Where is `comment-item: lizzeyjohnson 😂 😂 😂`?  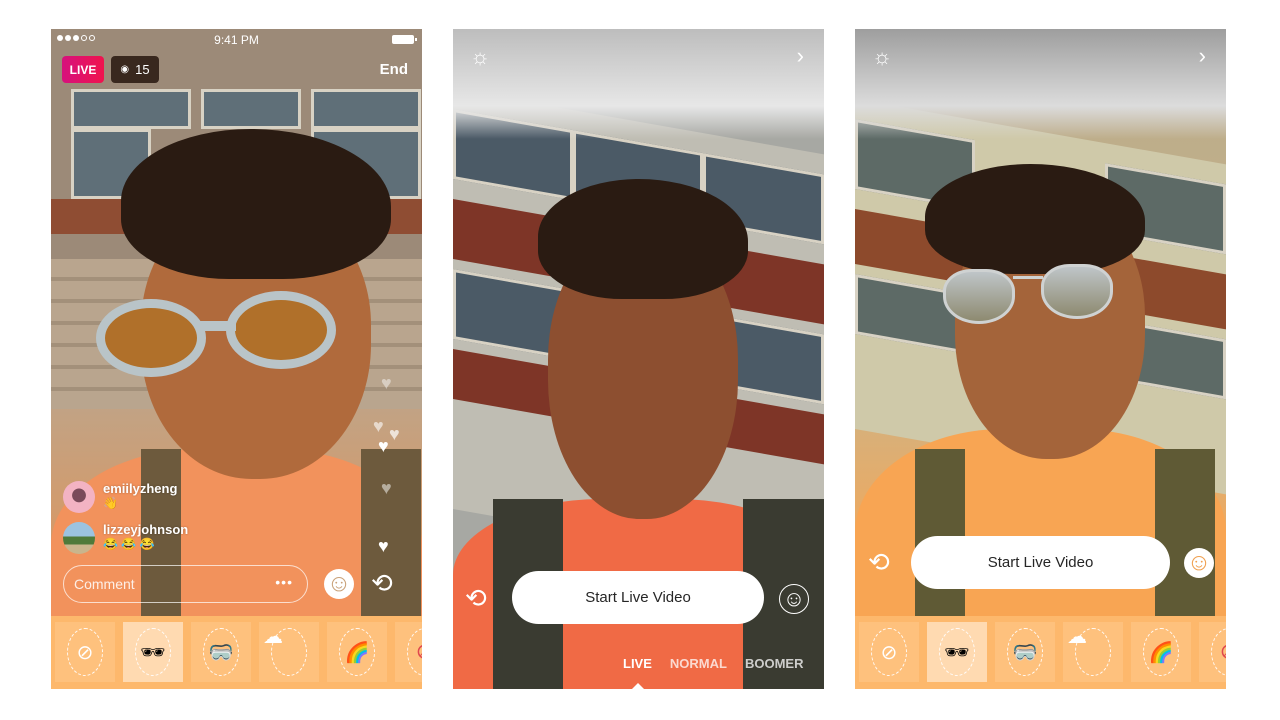
comment-item: lizzeyjohnson 😂 😂 😂 is located at coordinates (125, 538).